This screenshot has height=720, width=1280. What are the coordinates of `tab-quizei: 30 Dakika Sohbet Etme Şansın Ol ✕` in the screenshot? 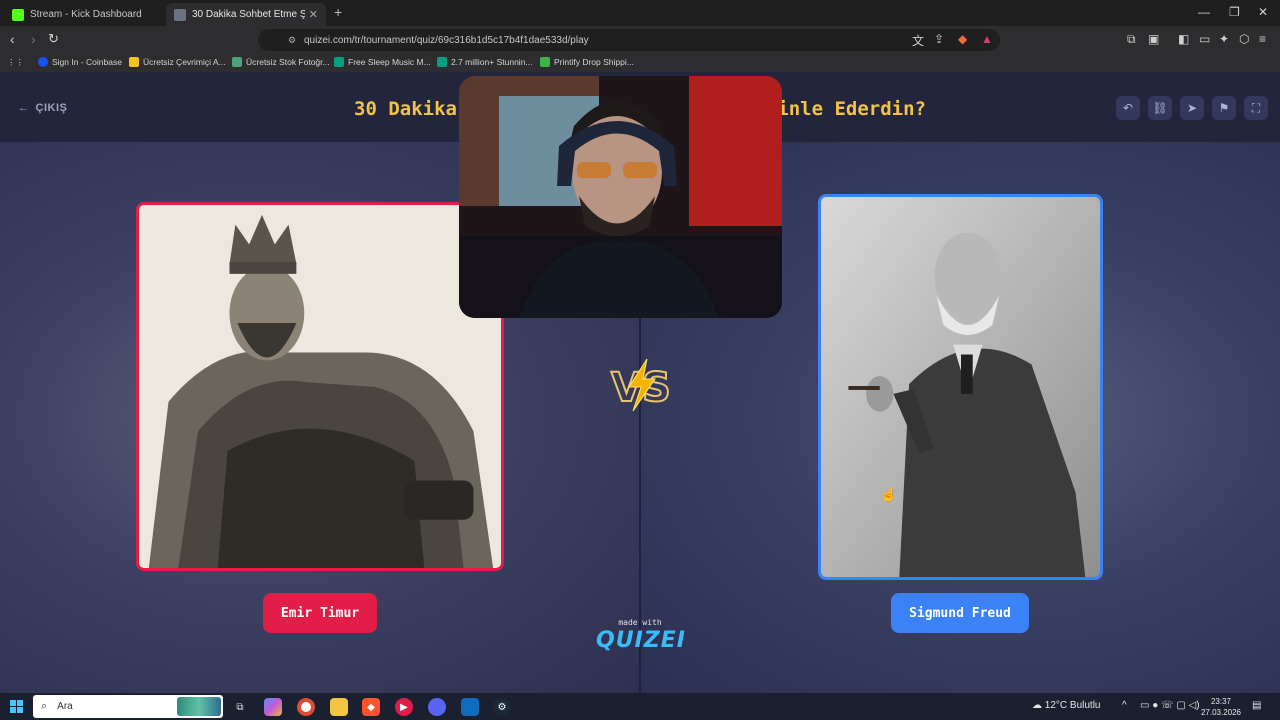 It's located at (246, 14).